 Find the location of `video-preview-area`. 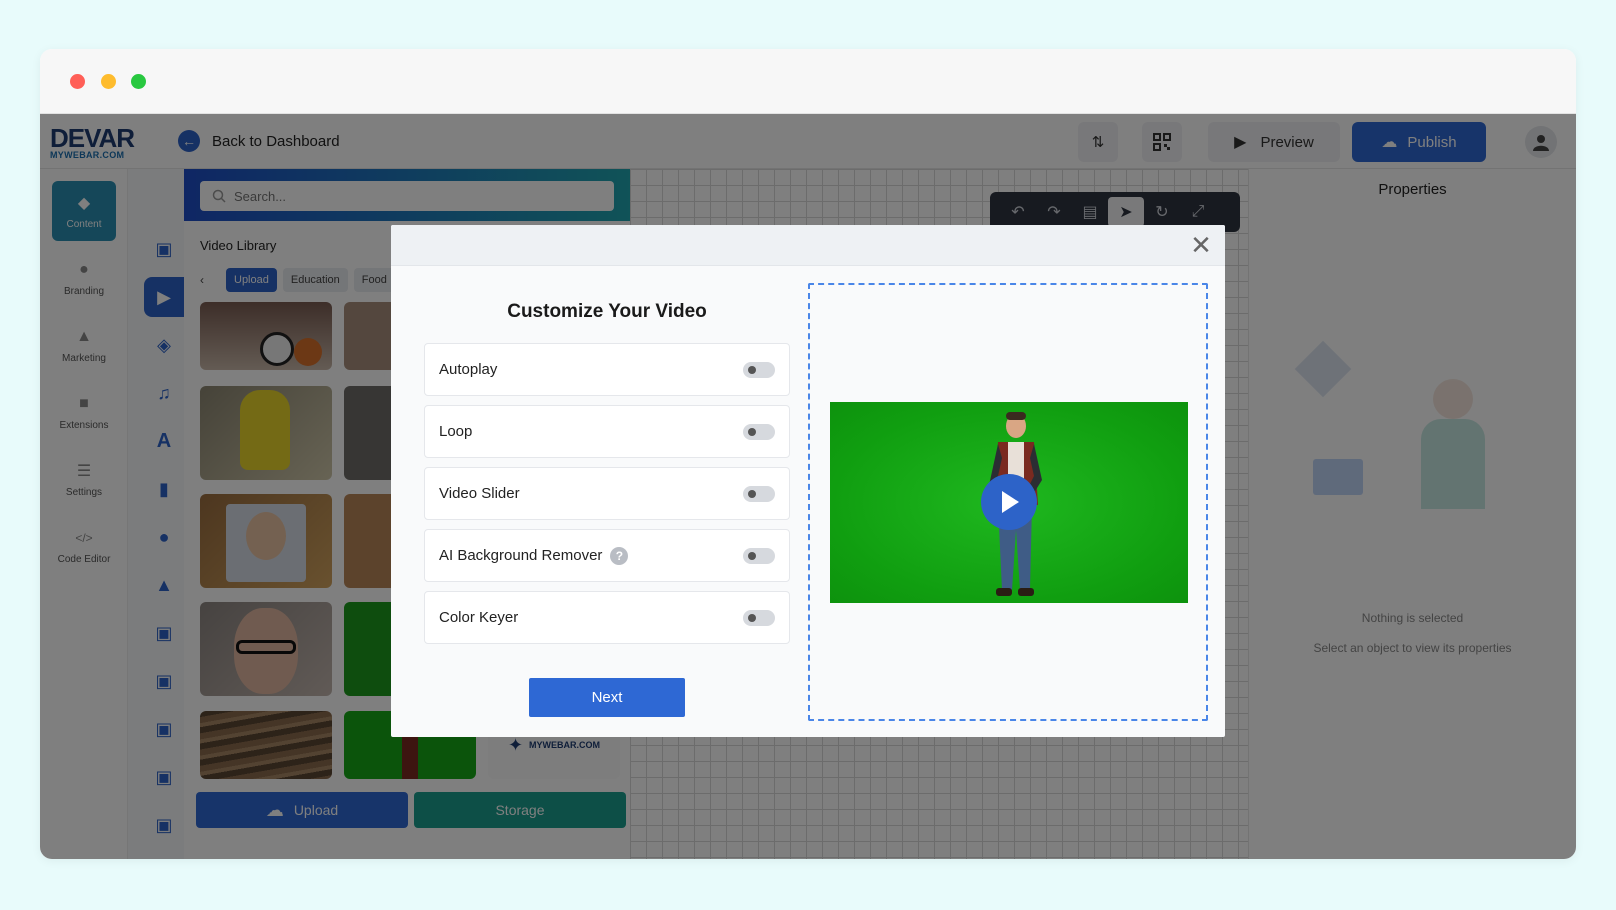

video-preview-area is located at coordinates (1008, 502).